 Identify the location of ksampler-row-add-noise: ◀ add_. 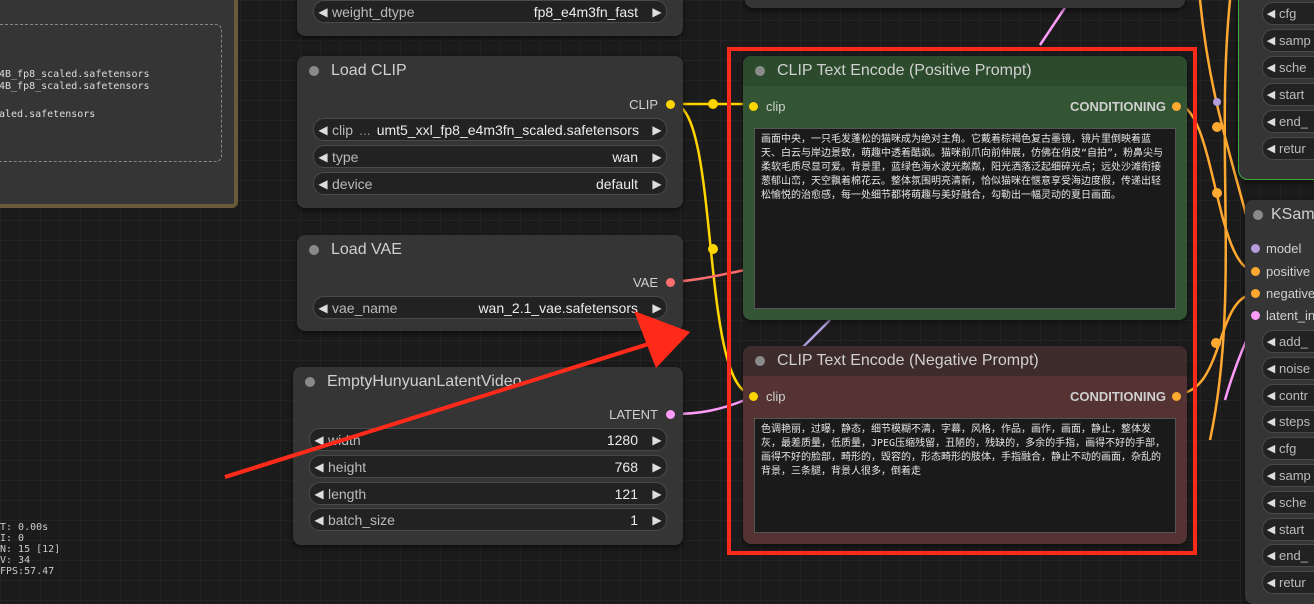
(1288, 341).